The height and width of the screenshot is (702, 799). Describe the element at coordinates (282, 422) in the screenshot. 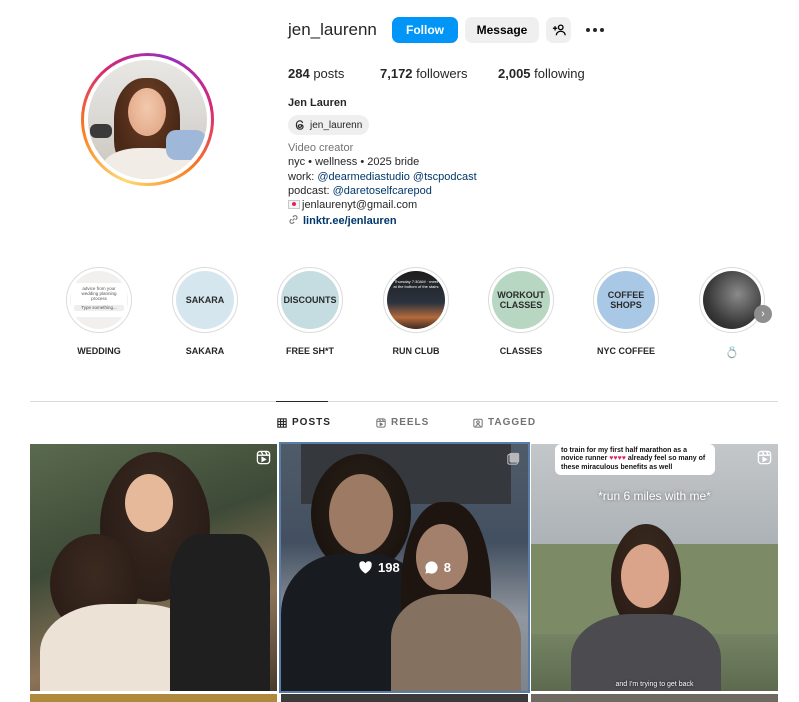

I see `grid-icon` at that location.